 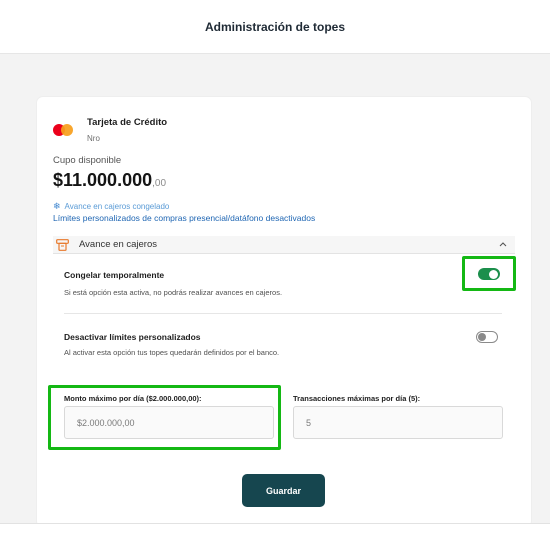 I want to click on balance-integer: $11.000.000, so click(x=103, y=180).